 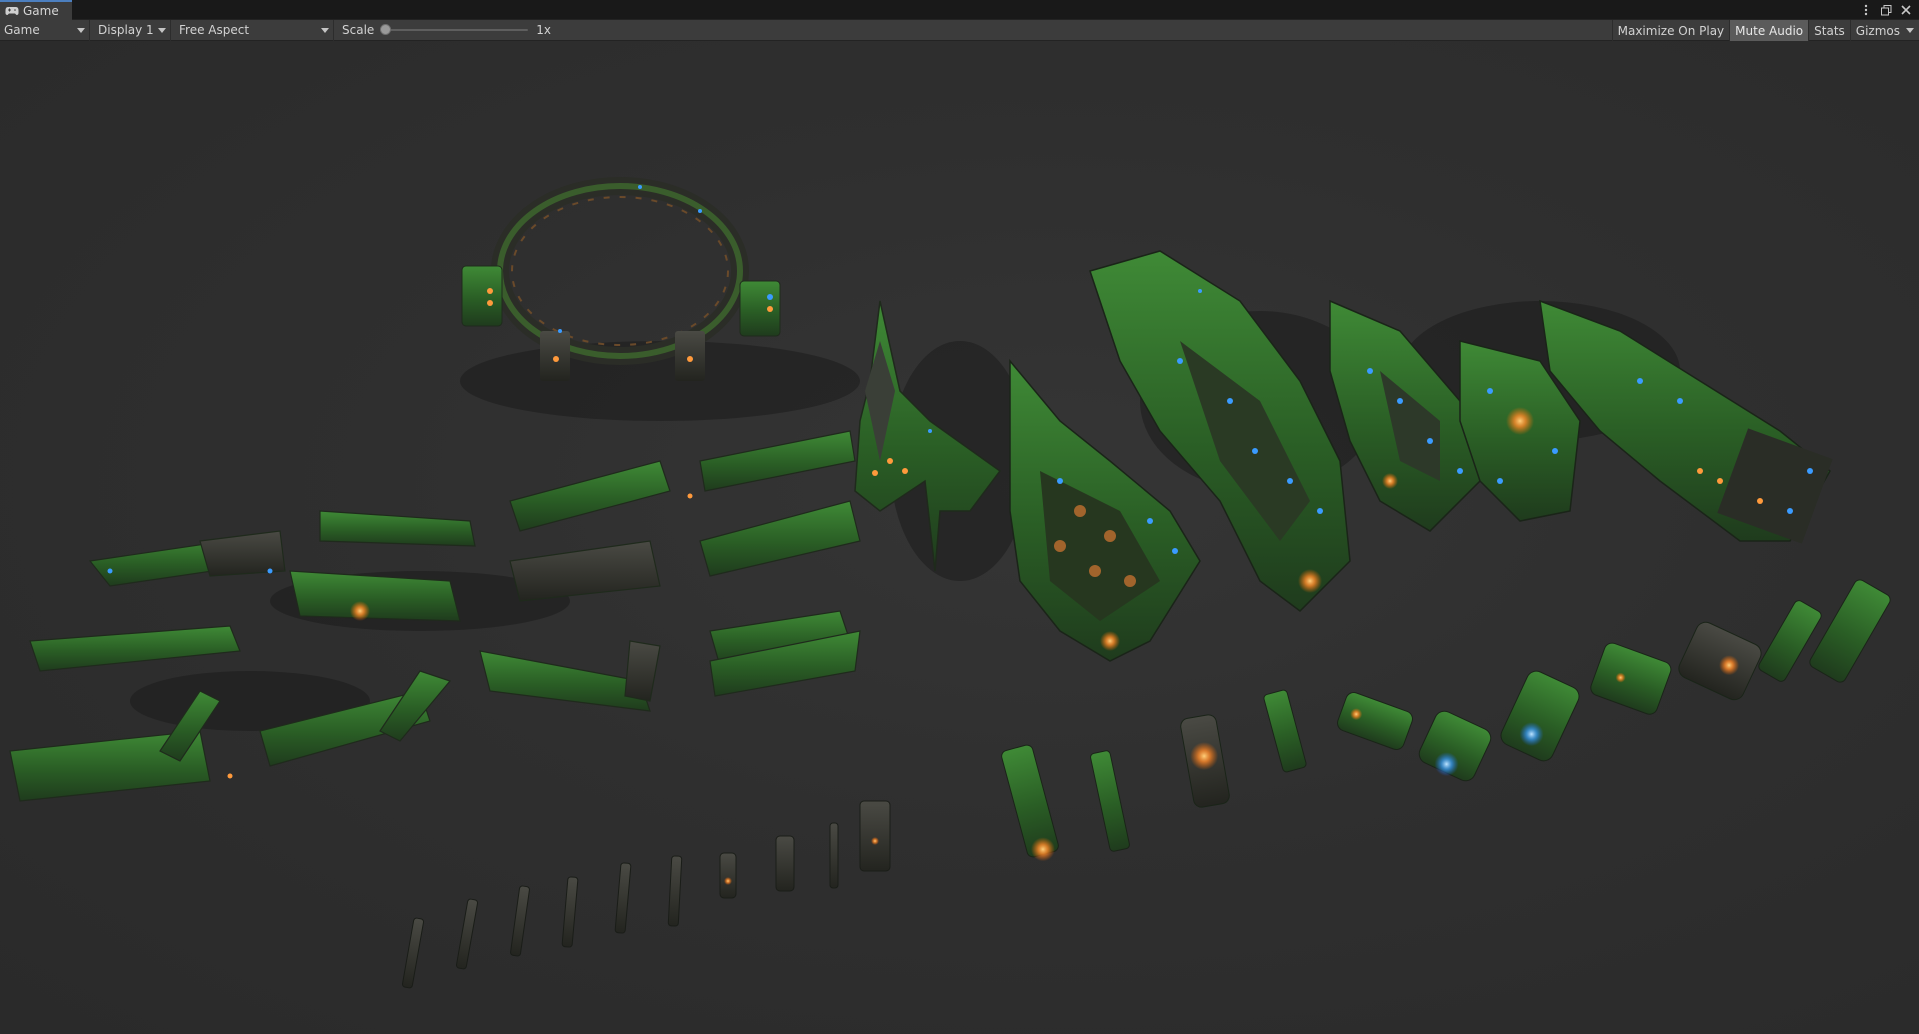 I want to click on frigate-models, so click(x=1614, y=680).